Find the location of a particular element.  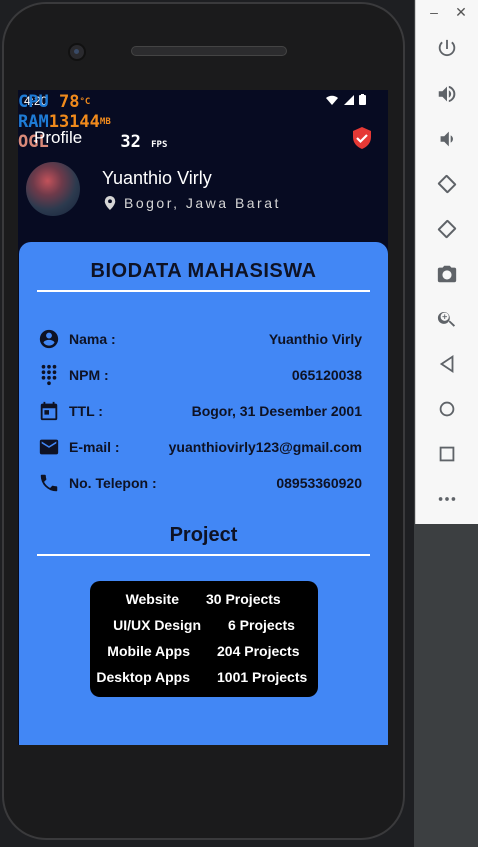

more-horiz-icon is located at coordinates (447, 499).